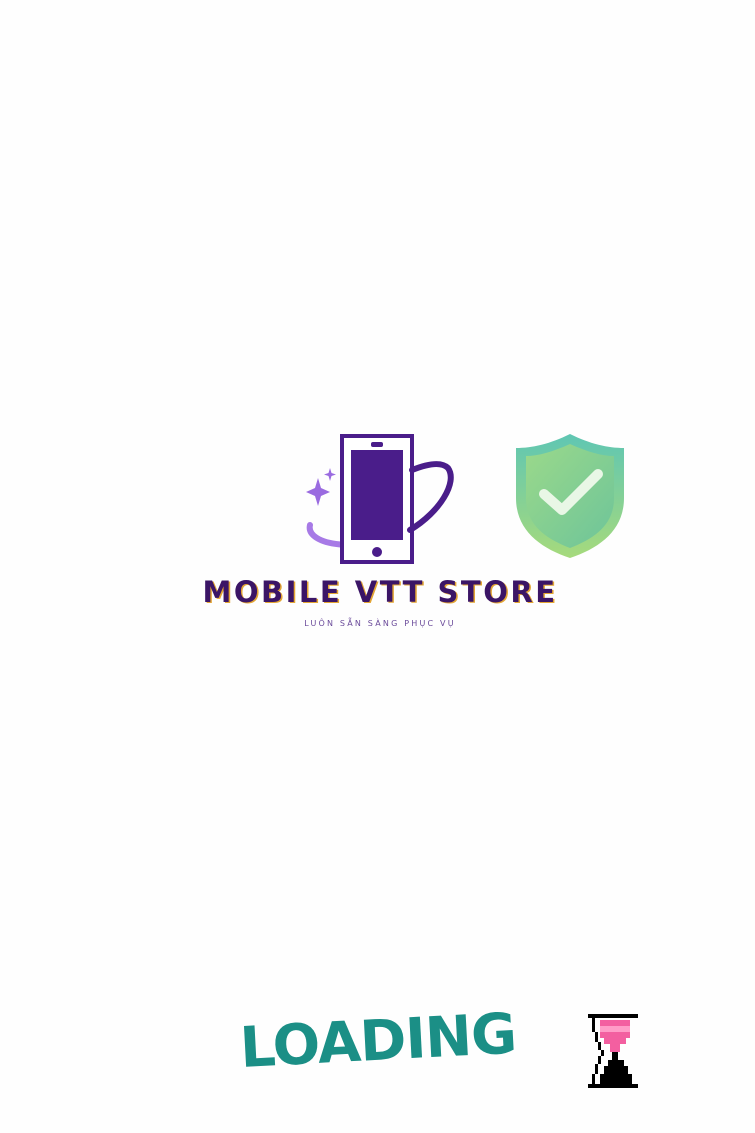  Describe the element at coordinates (613, 1051) in the screenshot. I see `hourglass-icon` at that location.